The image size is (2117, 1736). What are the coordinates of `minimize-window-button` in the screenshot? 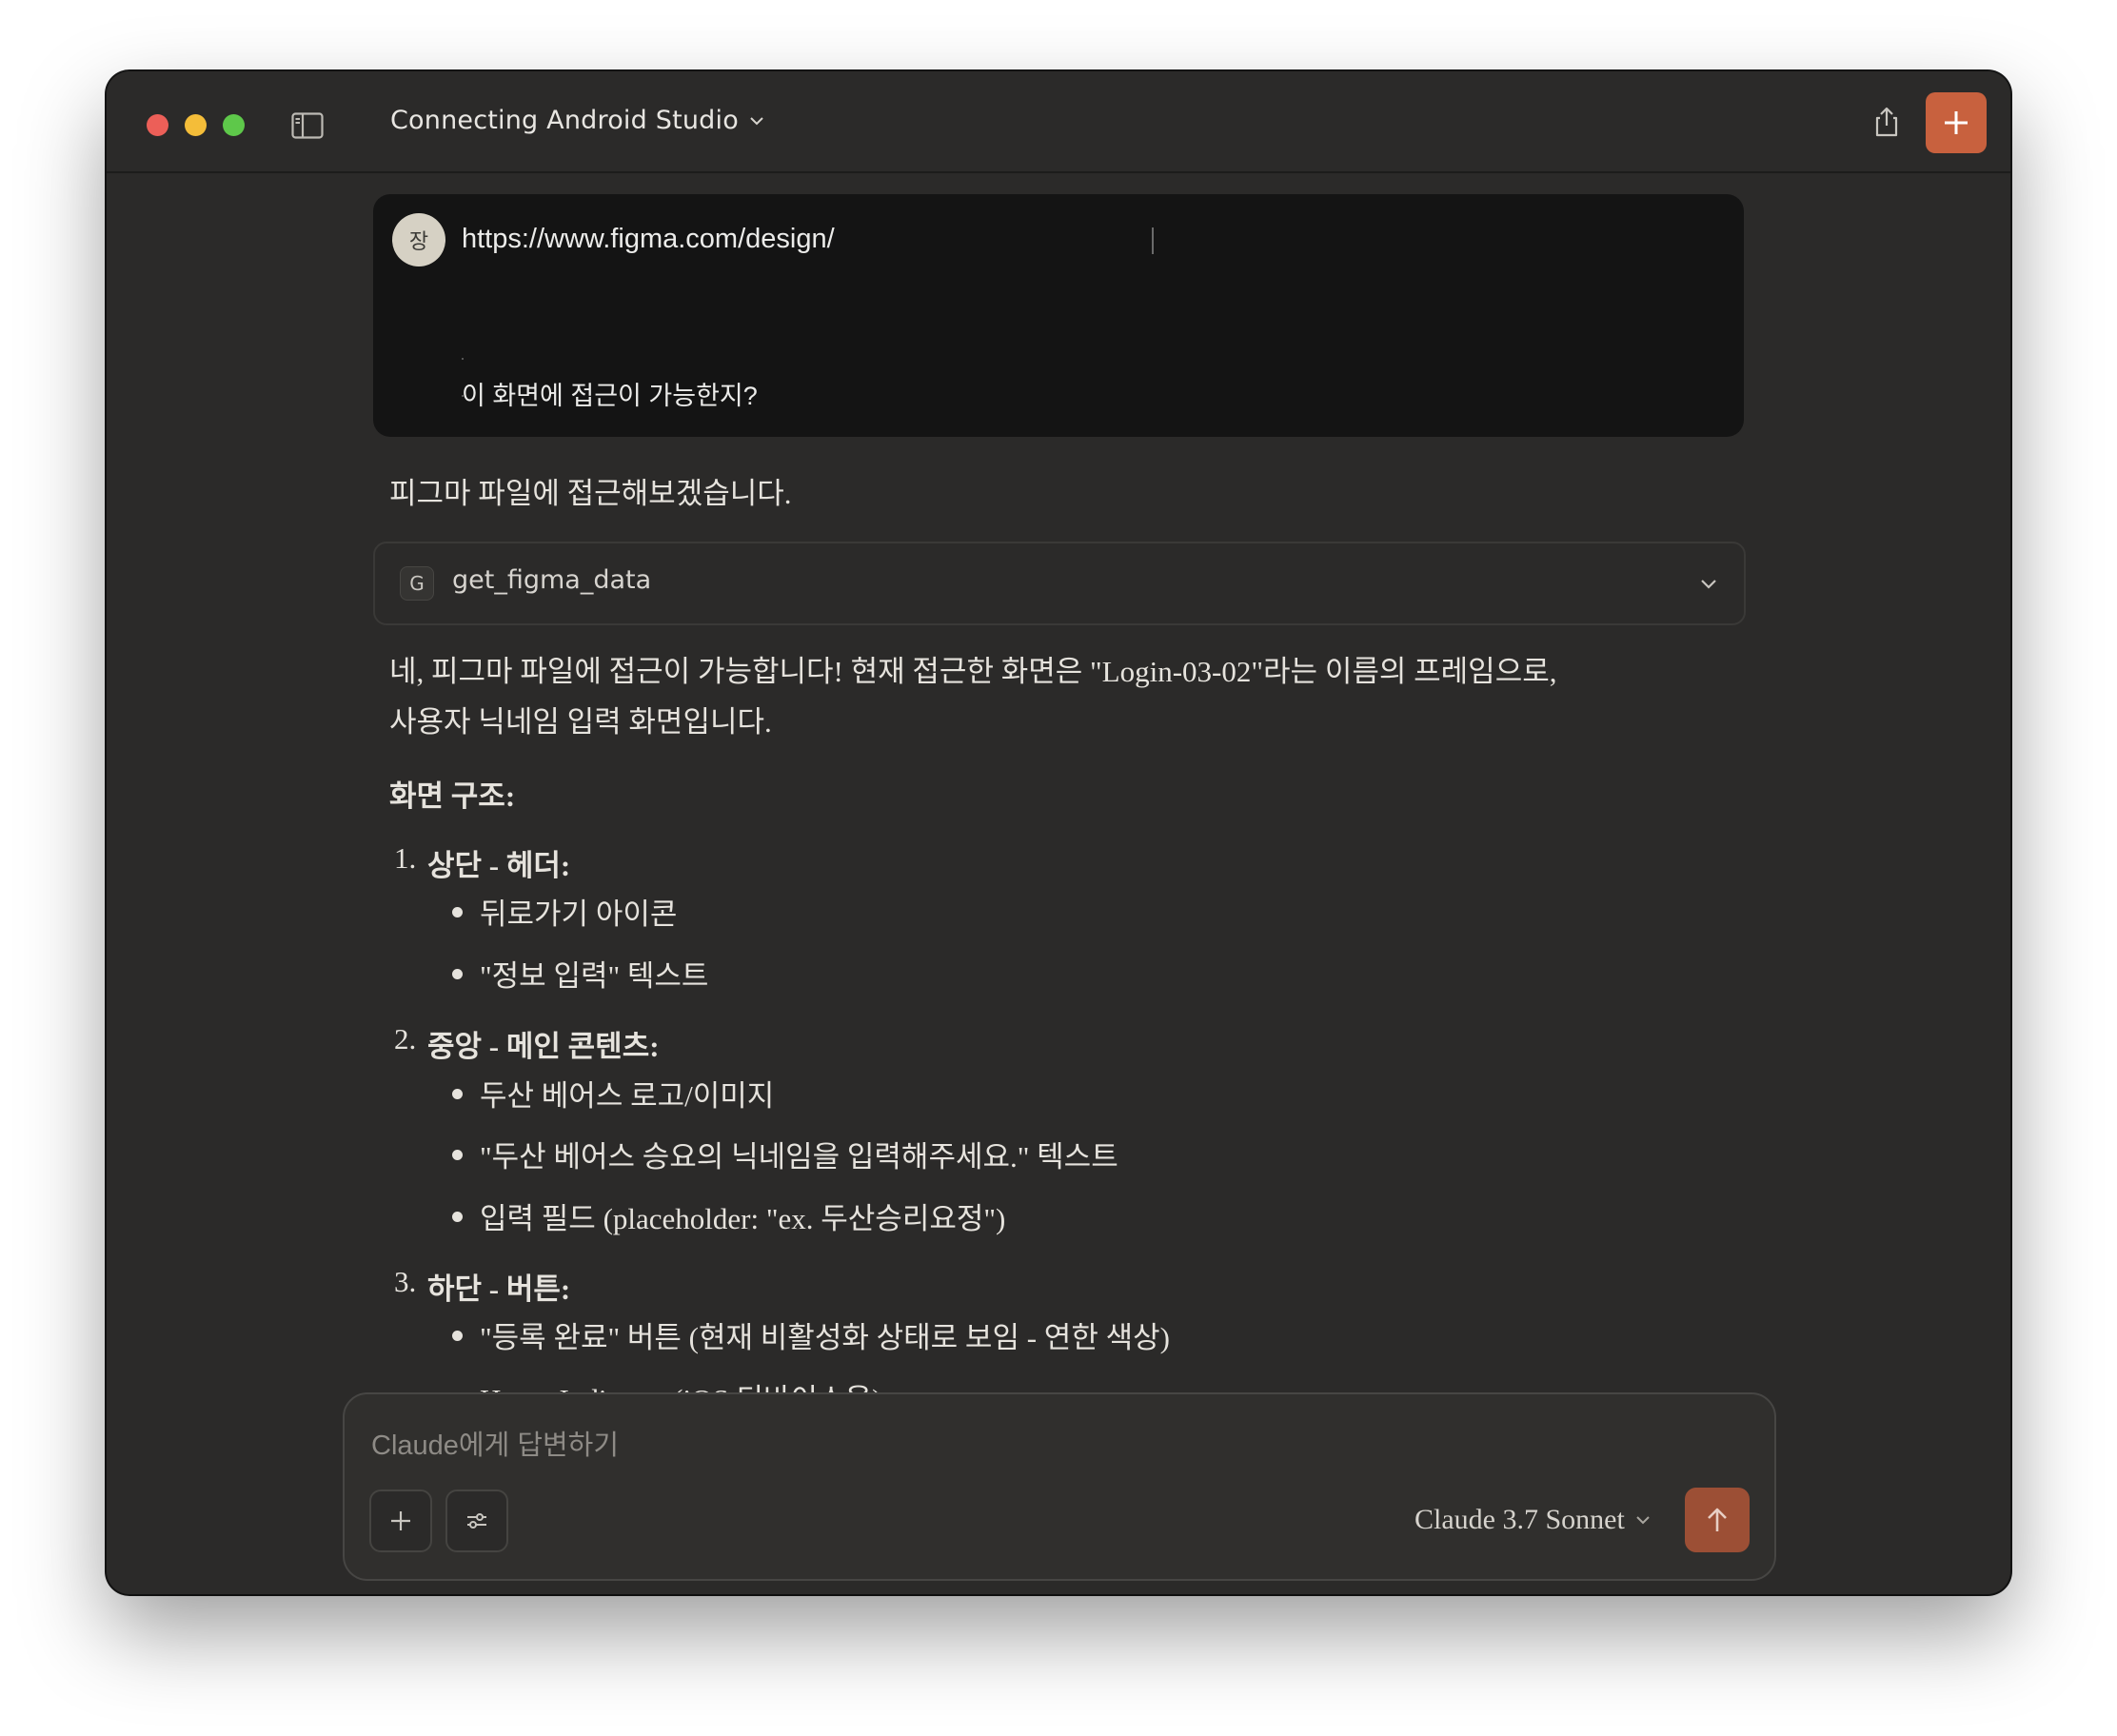 It's located at (196, 125).